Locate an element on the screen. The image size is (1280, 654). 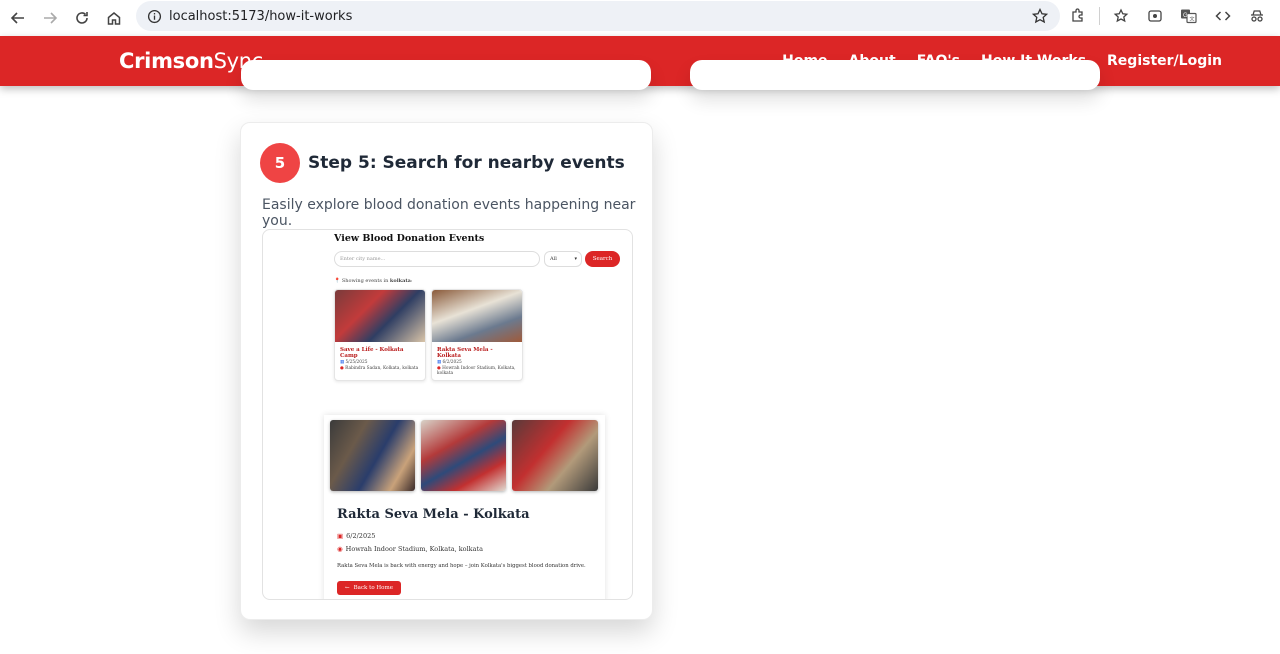
event-location: ● Rabindra Sadan, Kolkata, kolkata is located at coordinates (379, 368).